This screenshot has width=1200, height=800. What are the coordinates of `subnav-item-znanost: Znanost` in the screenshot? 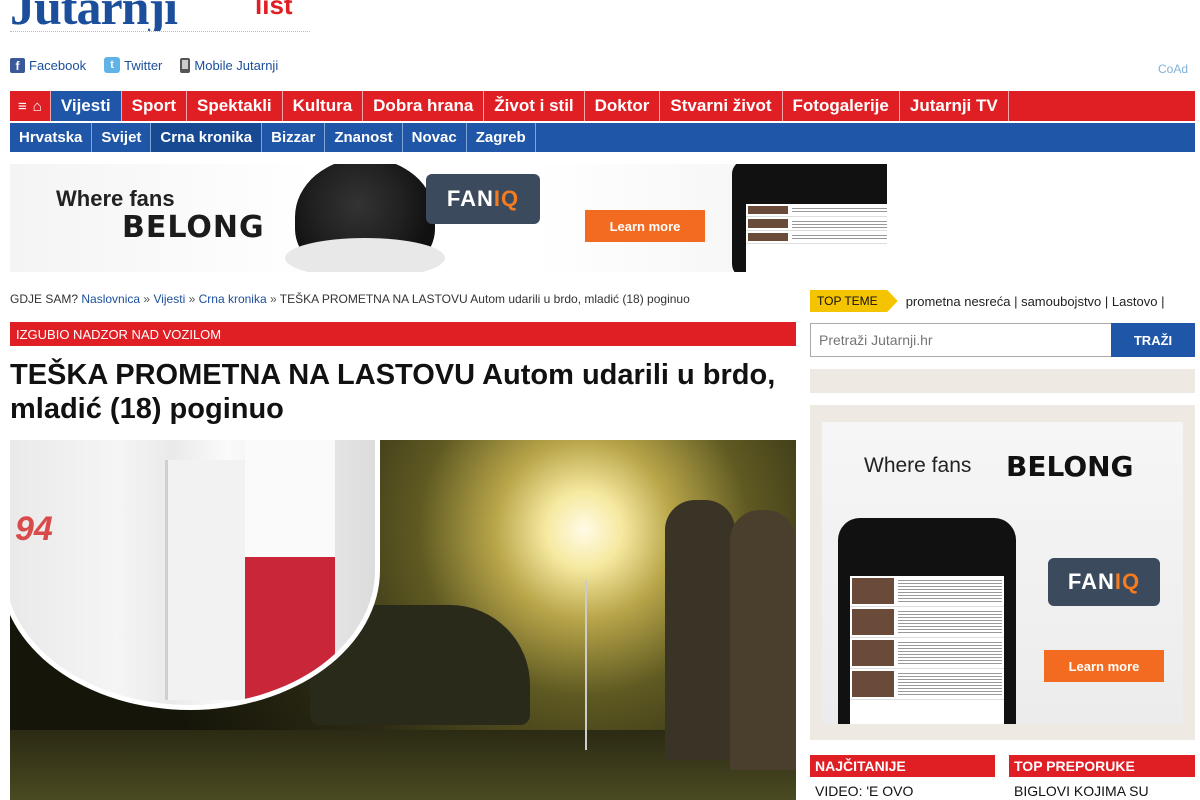 It's located at (364, 137).